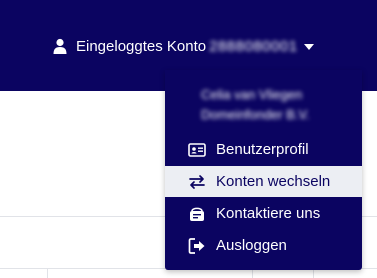 The height and width of the screenshot is (278, 377). I want to click on account-id: 2888080001, so click(253, 46).